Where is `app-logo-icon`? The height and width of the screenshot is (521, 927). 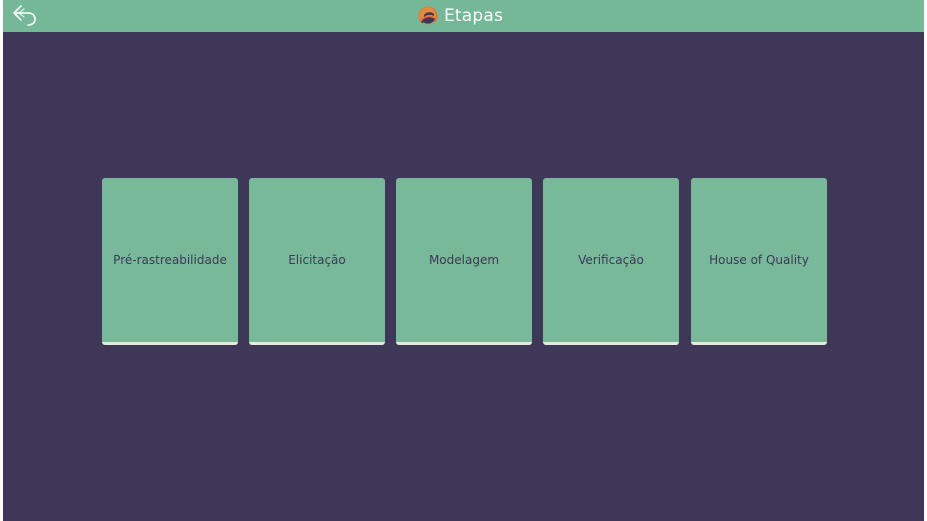 app-logo-icon is located at coordinates (428, 16).